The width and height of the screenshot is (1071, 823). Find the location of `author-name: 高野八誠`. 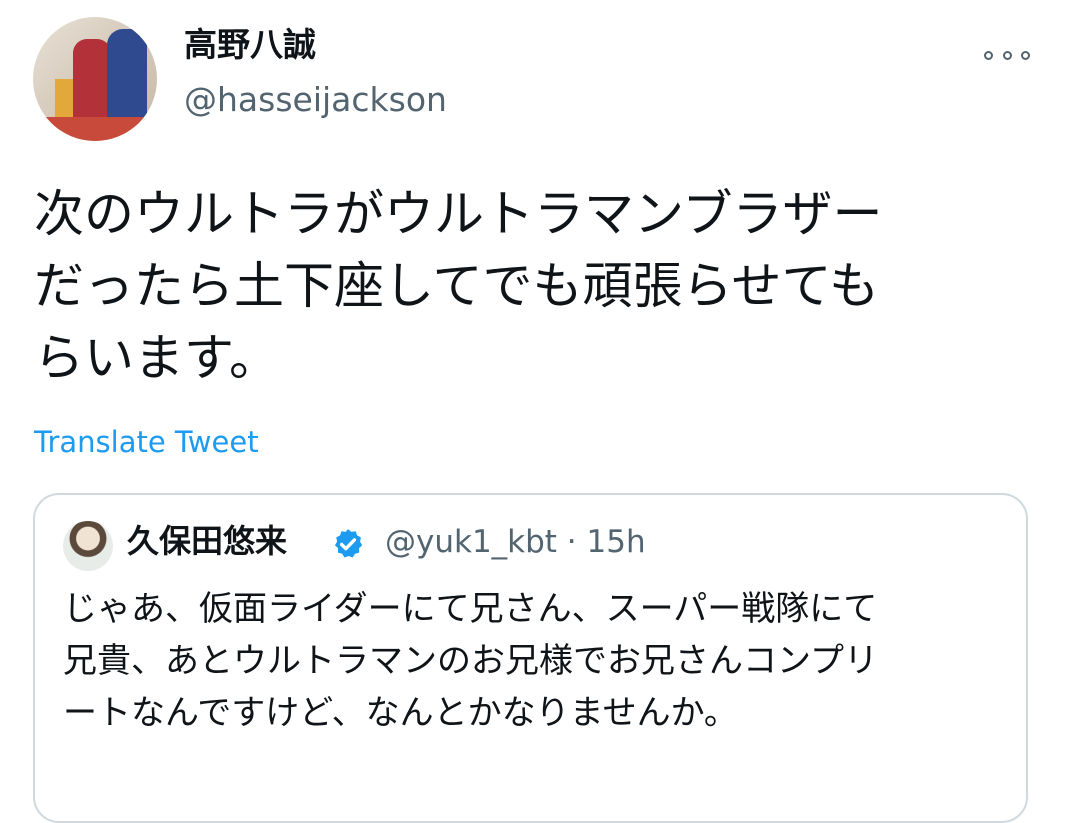

author-name: 高野八誠 is located at coordinates (250, 44).